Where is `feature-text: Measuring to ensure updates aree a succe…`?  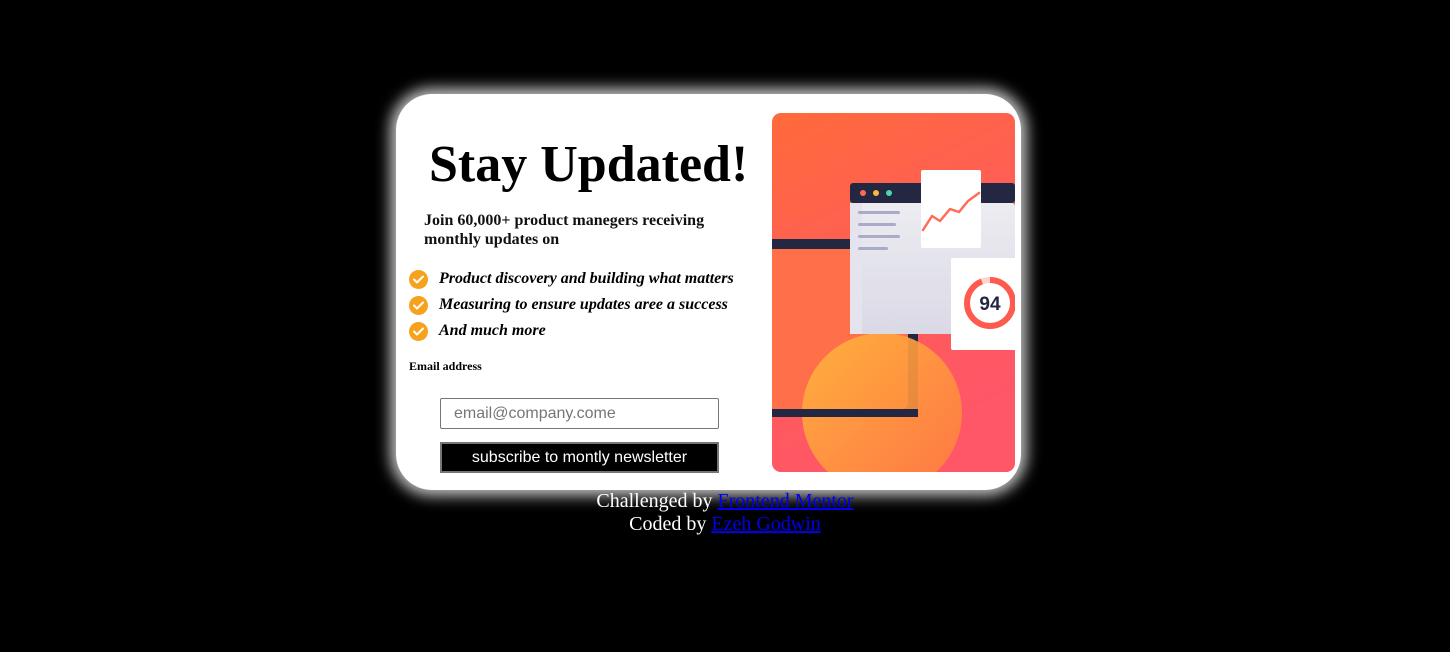 feature-text: Measuring to ensure updates aree a succe… is located at coordinates (583, 304).